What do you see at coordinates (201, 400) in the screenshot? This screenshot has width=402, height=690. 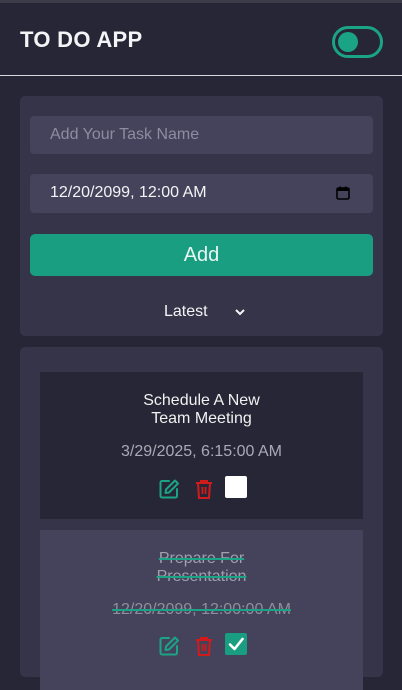 I see `task-name-line: Schedule A New` at bounding box center [201, 400].